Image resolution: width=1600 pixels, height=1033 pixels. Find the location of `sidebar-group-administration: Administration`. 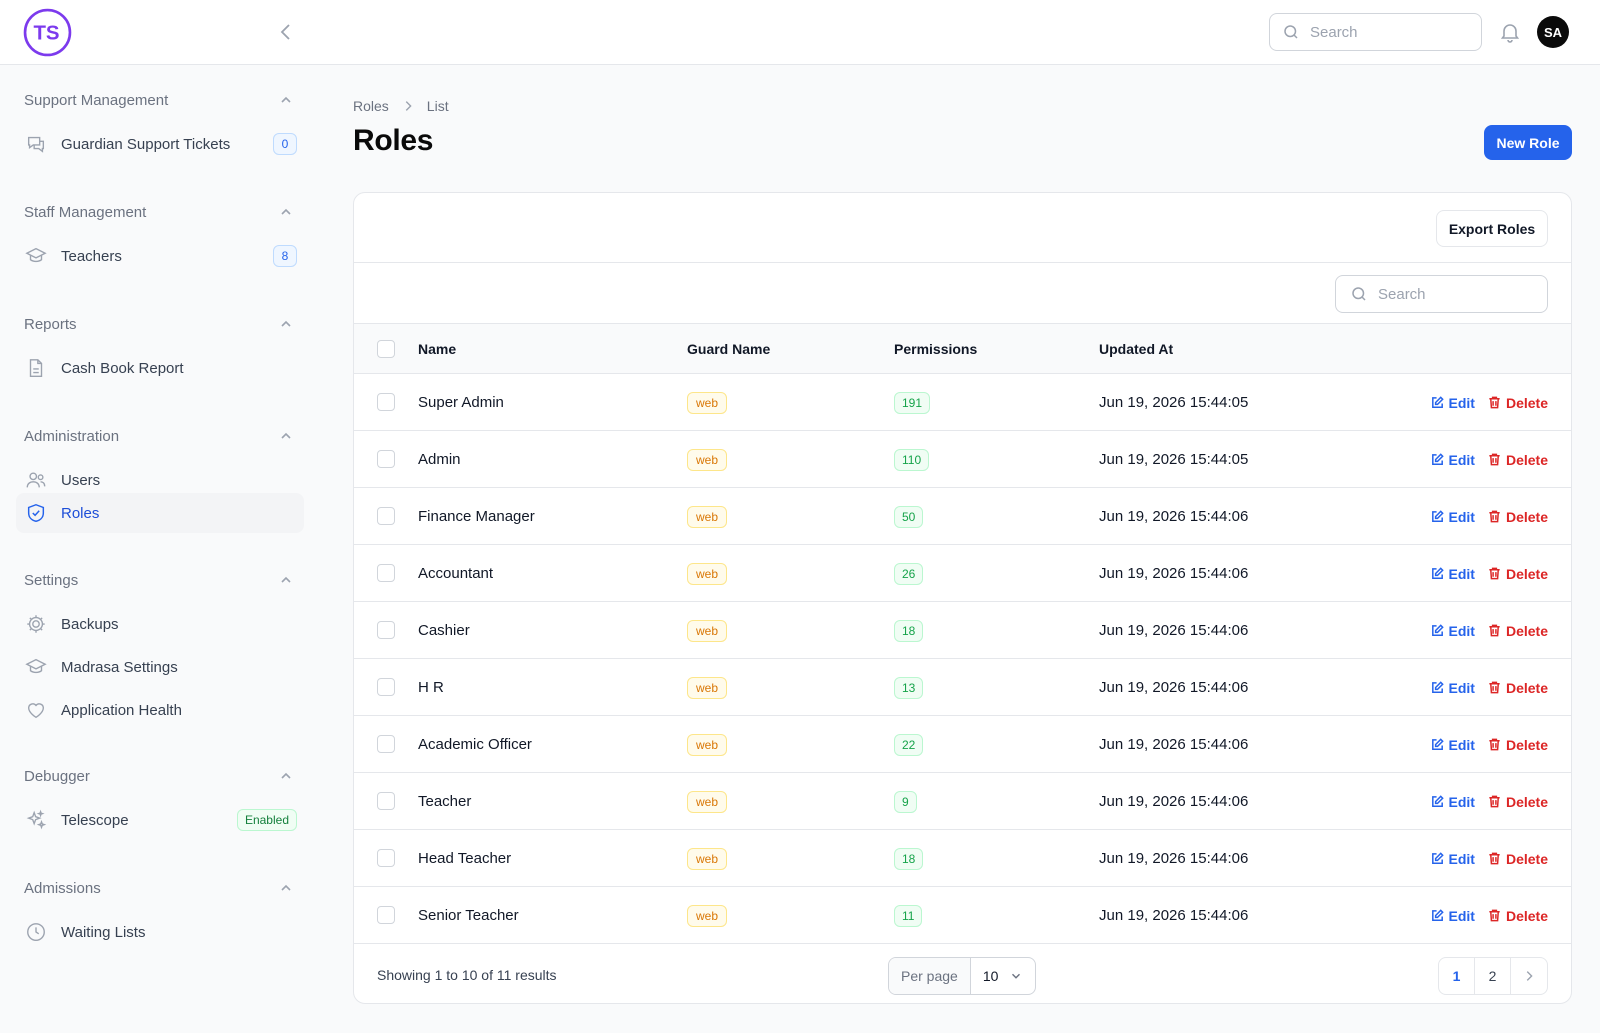

sidebar-group-administration: Administration is located at coordinates (159, 436).